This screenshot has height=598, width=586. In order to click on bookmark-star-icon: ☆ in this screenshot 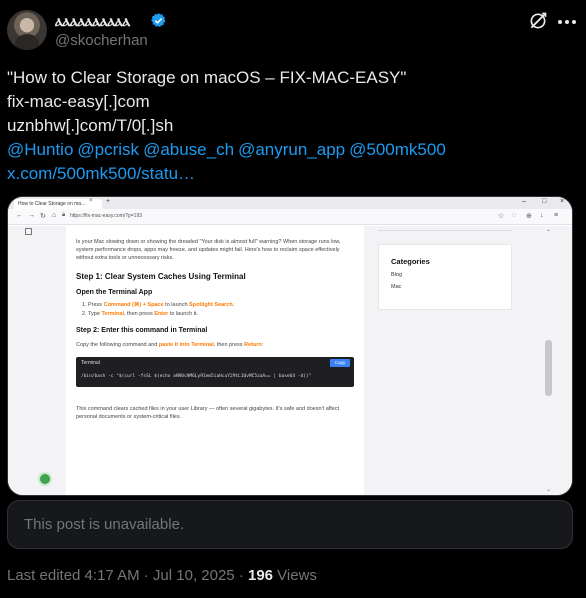, I will do `click(501, 216)`.